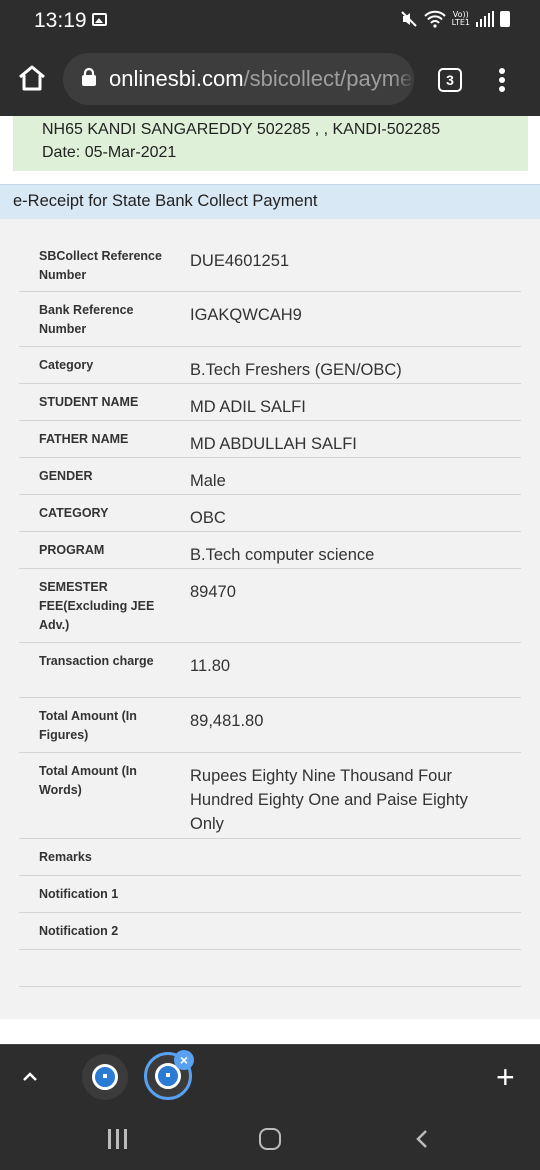 The width and height of the screenshot is (540, 1170). What do you see at coordinates (84, 439) in the screenshot?
I see `row-label: FATHER NAME` at bounding box center [84, 439].